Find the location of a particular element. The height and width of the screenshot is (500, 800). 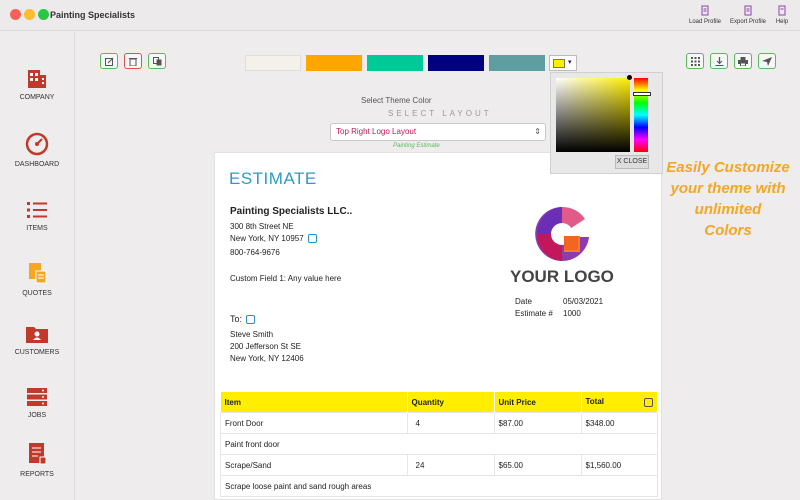

send-icon is located at coordinates (767, 61).